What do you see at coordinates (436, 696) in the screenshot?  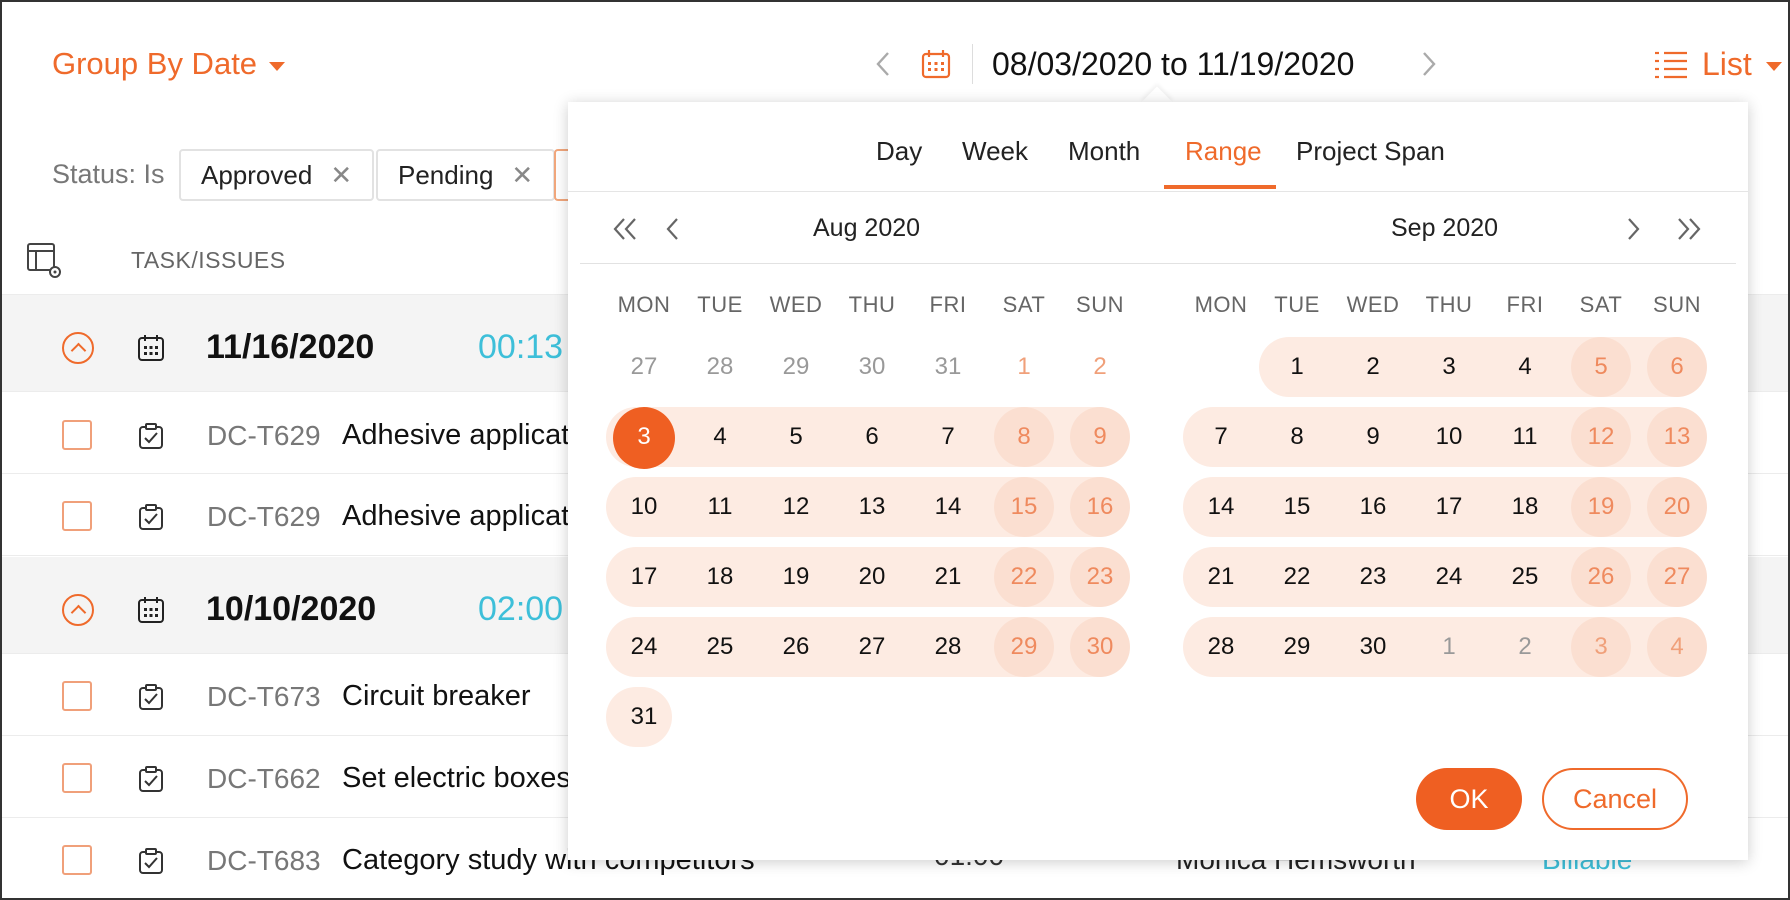 I see `task-name: Circuit breaker` at bounding box center [436, 696].